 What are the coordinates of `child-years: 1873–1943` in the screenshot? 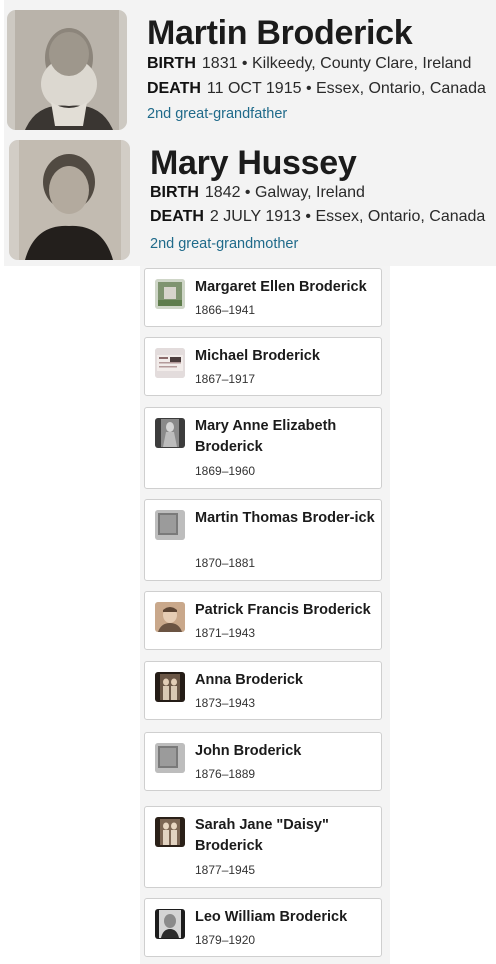 It's located at (225, 703).